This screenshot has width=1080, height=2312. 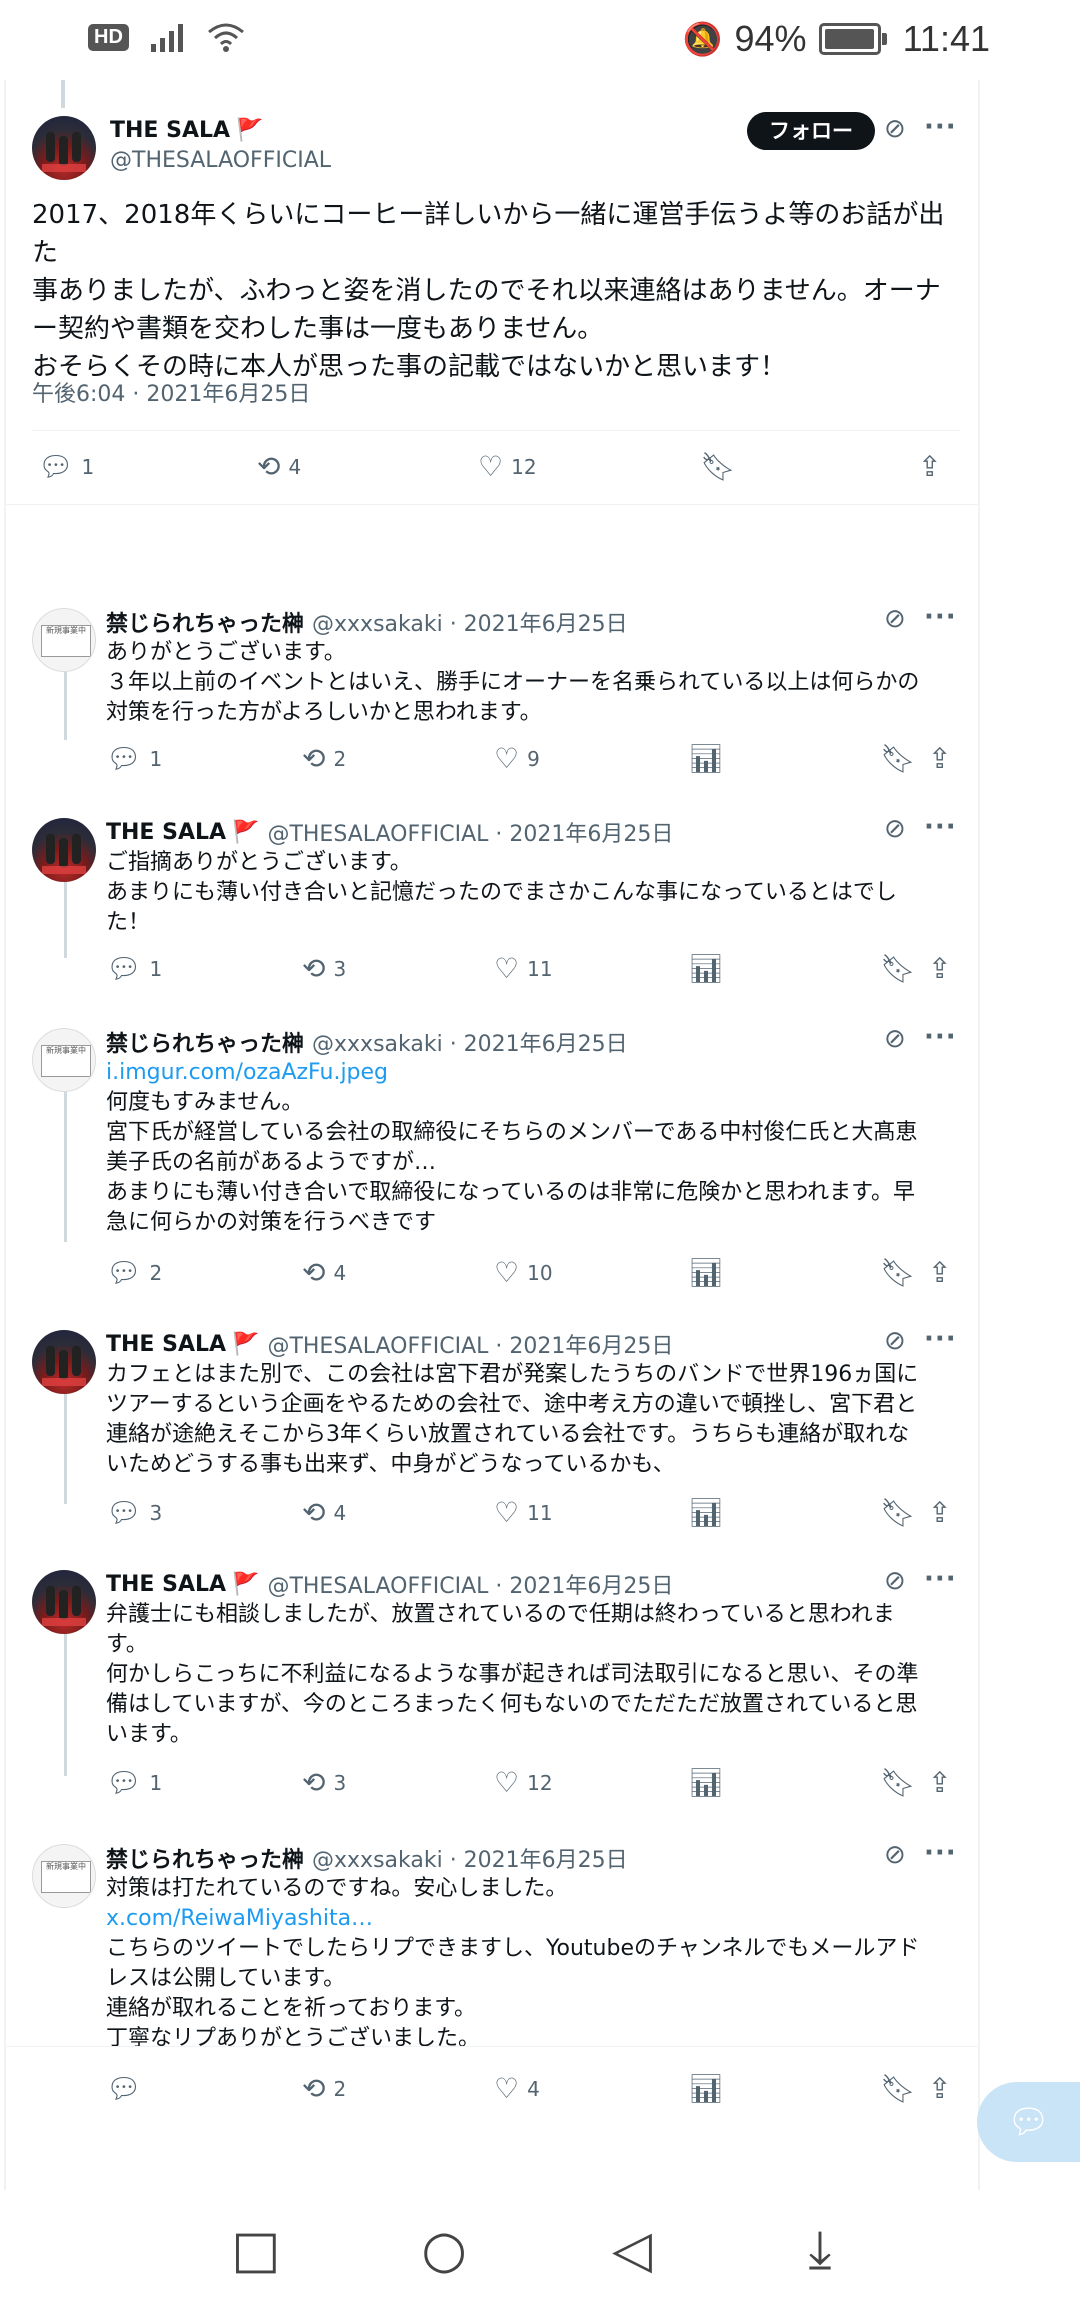 What do you see at coordinates (517, 758) in the screenshot?
I see `like-button: ♡ 9` at bounding box center [517, 758].